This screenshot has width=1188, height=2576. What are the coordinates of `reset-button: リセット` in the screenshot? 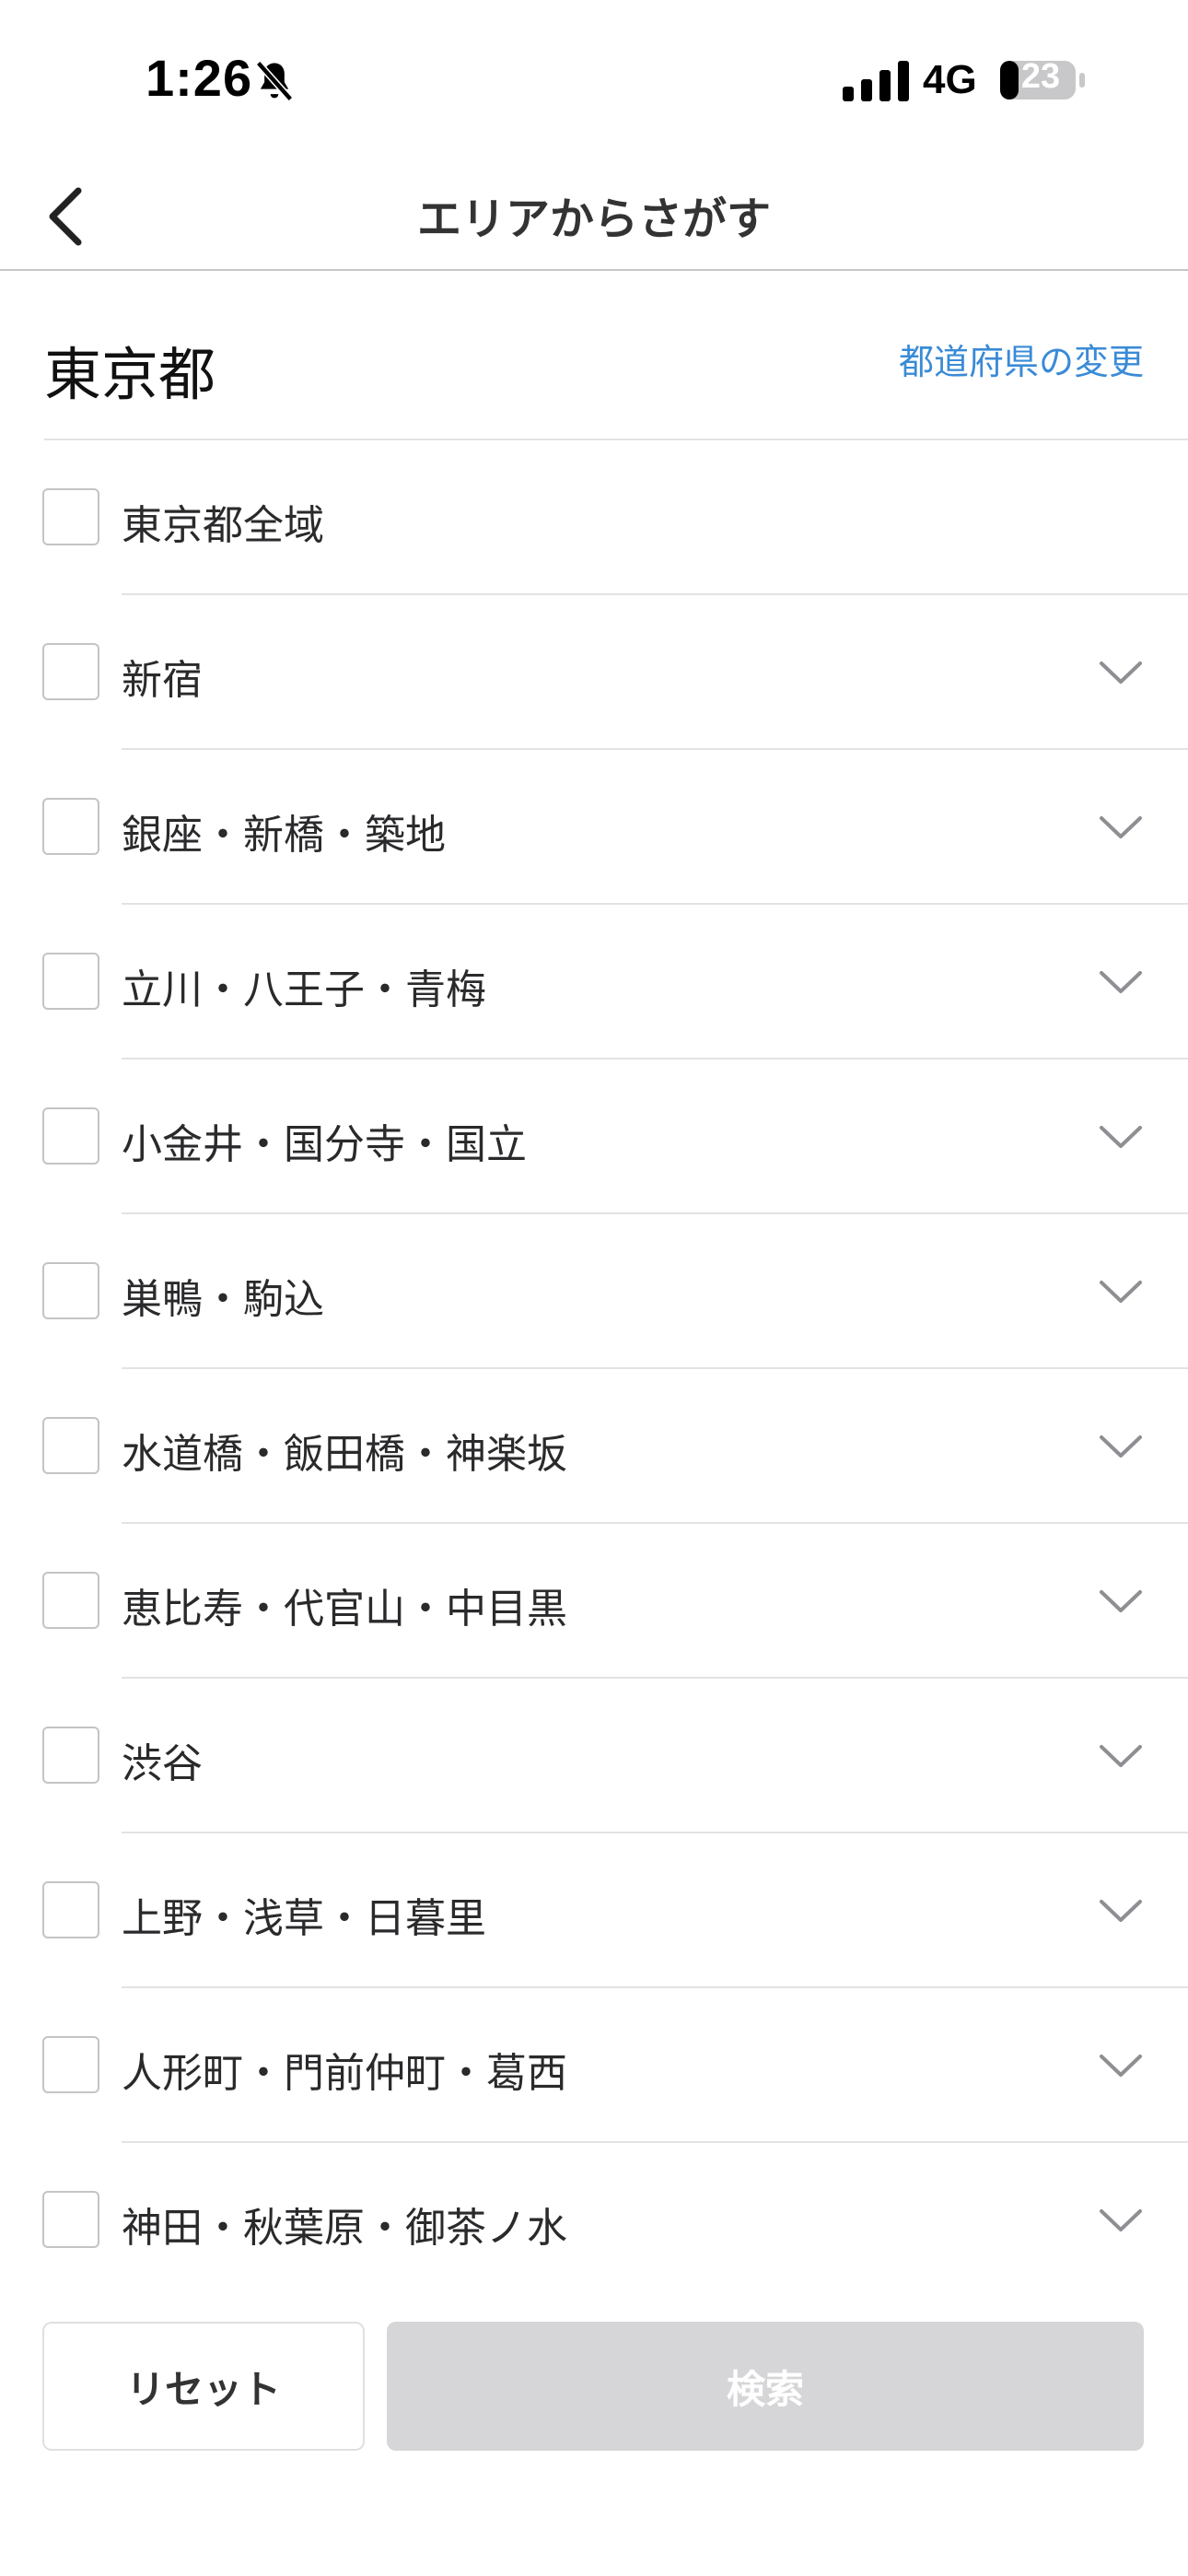 It's located at (203, 2386).